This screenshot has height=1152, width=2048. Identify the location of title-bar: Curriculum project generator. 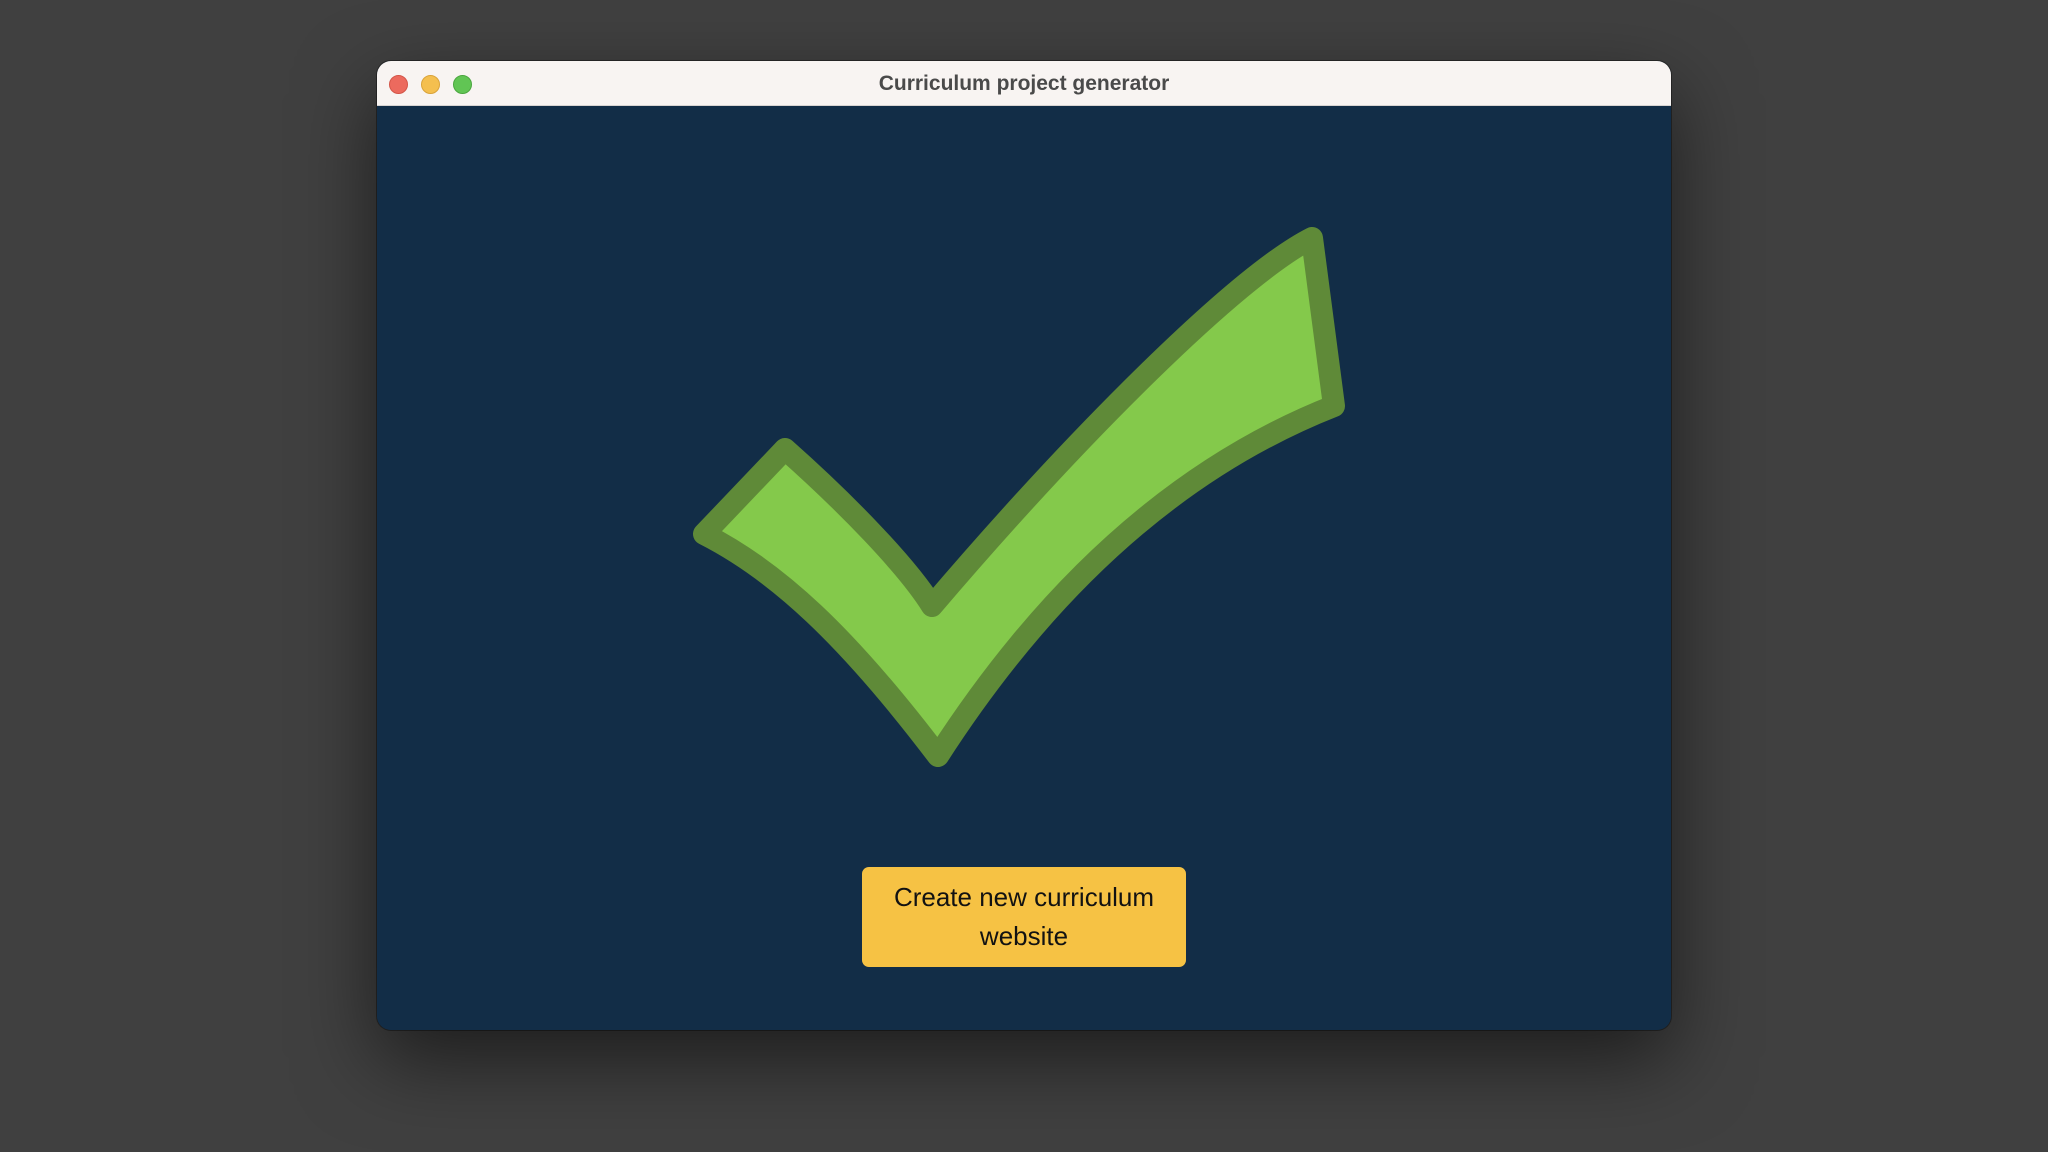
(1024, 83).